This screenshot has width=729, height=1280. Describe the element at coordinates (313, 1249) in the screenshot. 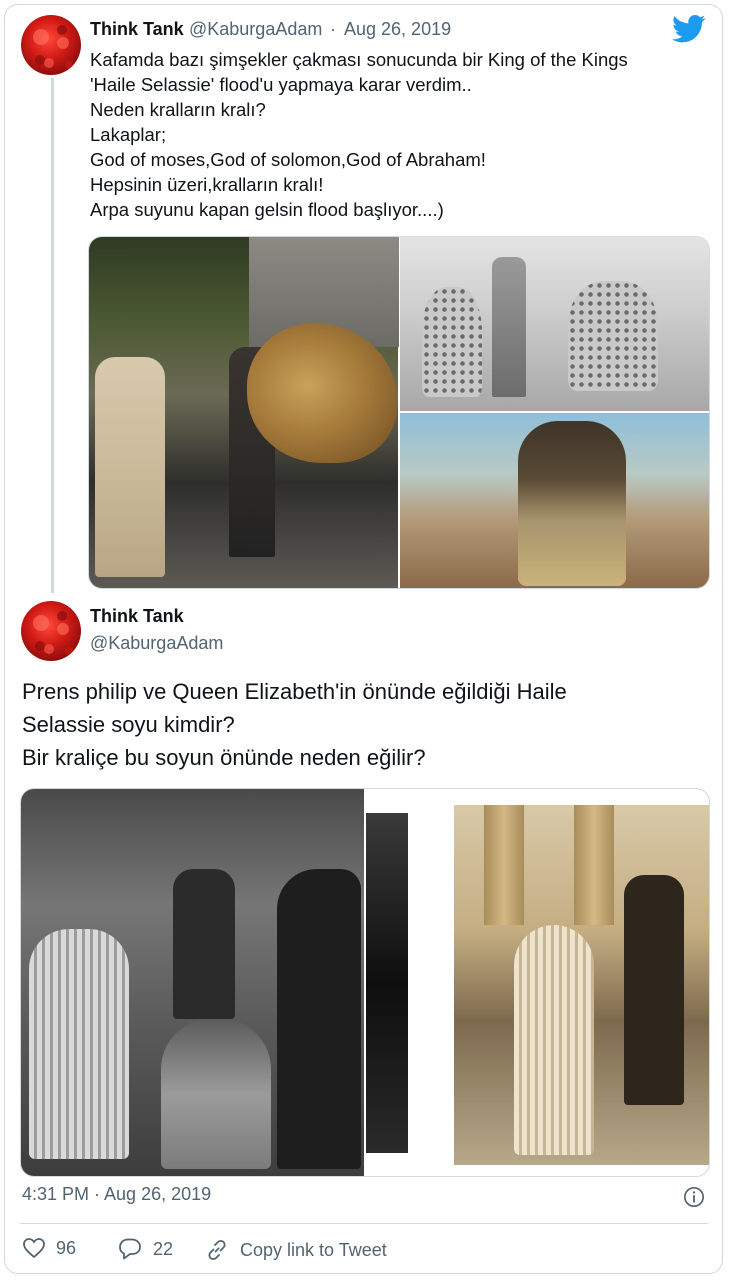

I see `copy-link-label: Copy link to Tweet` at that location.